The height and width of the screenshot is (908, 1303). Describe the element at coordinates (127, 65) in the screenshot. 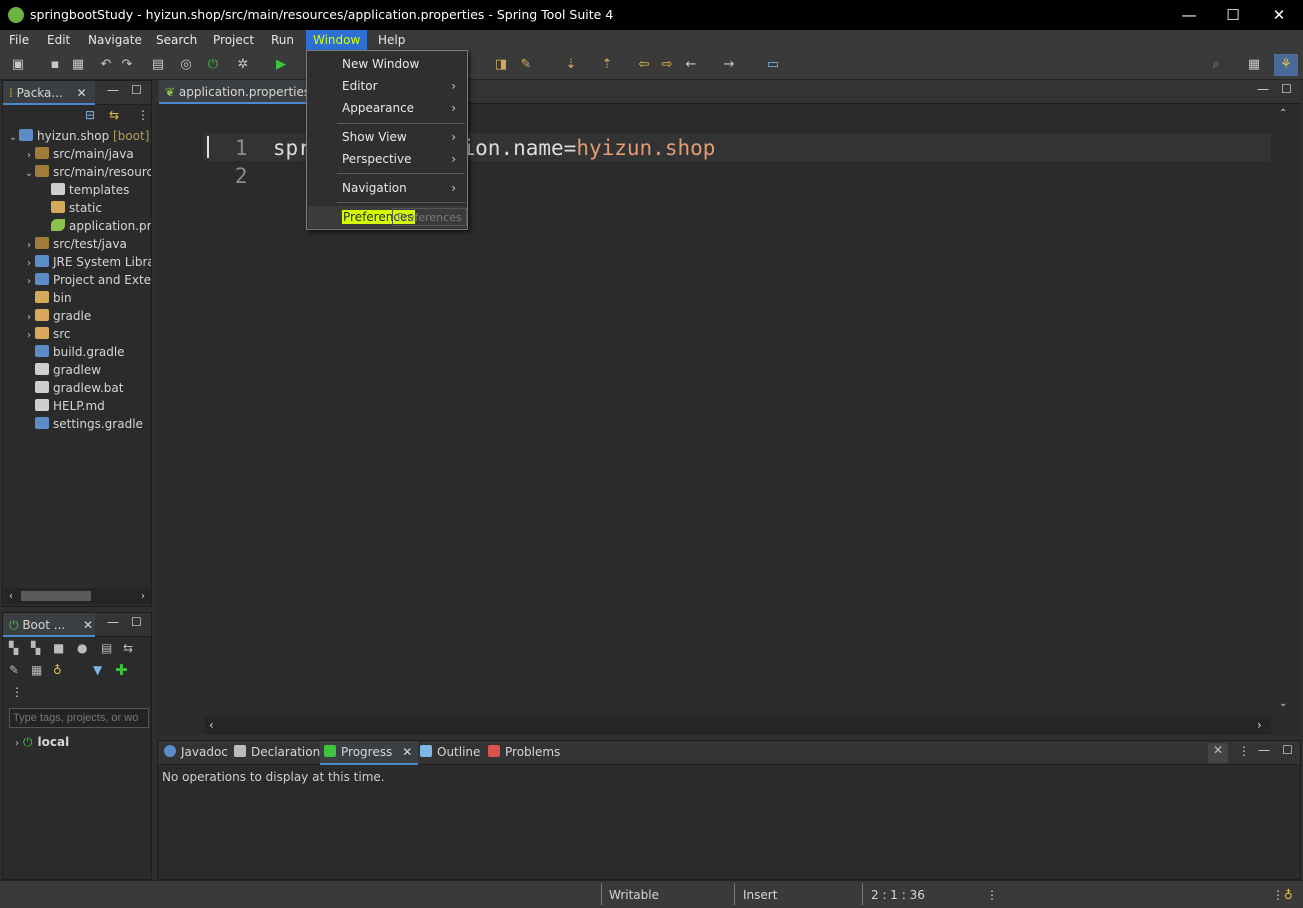

I see `redo-icon: ↷` at that location.